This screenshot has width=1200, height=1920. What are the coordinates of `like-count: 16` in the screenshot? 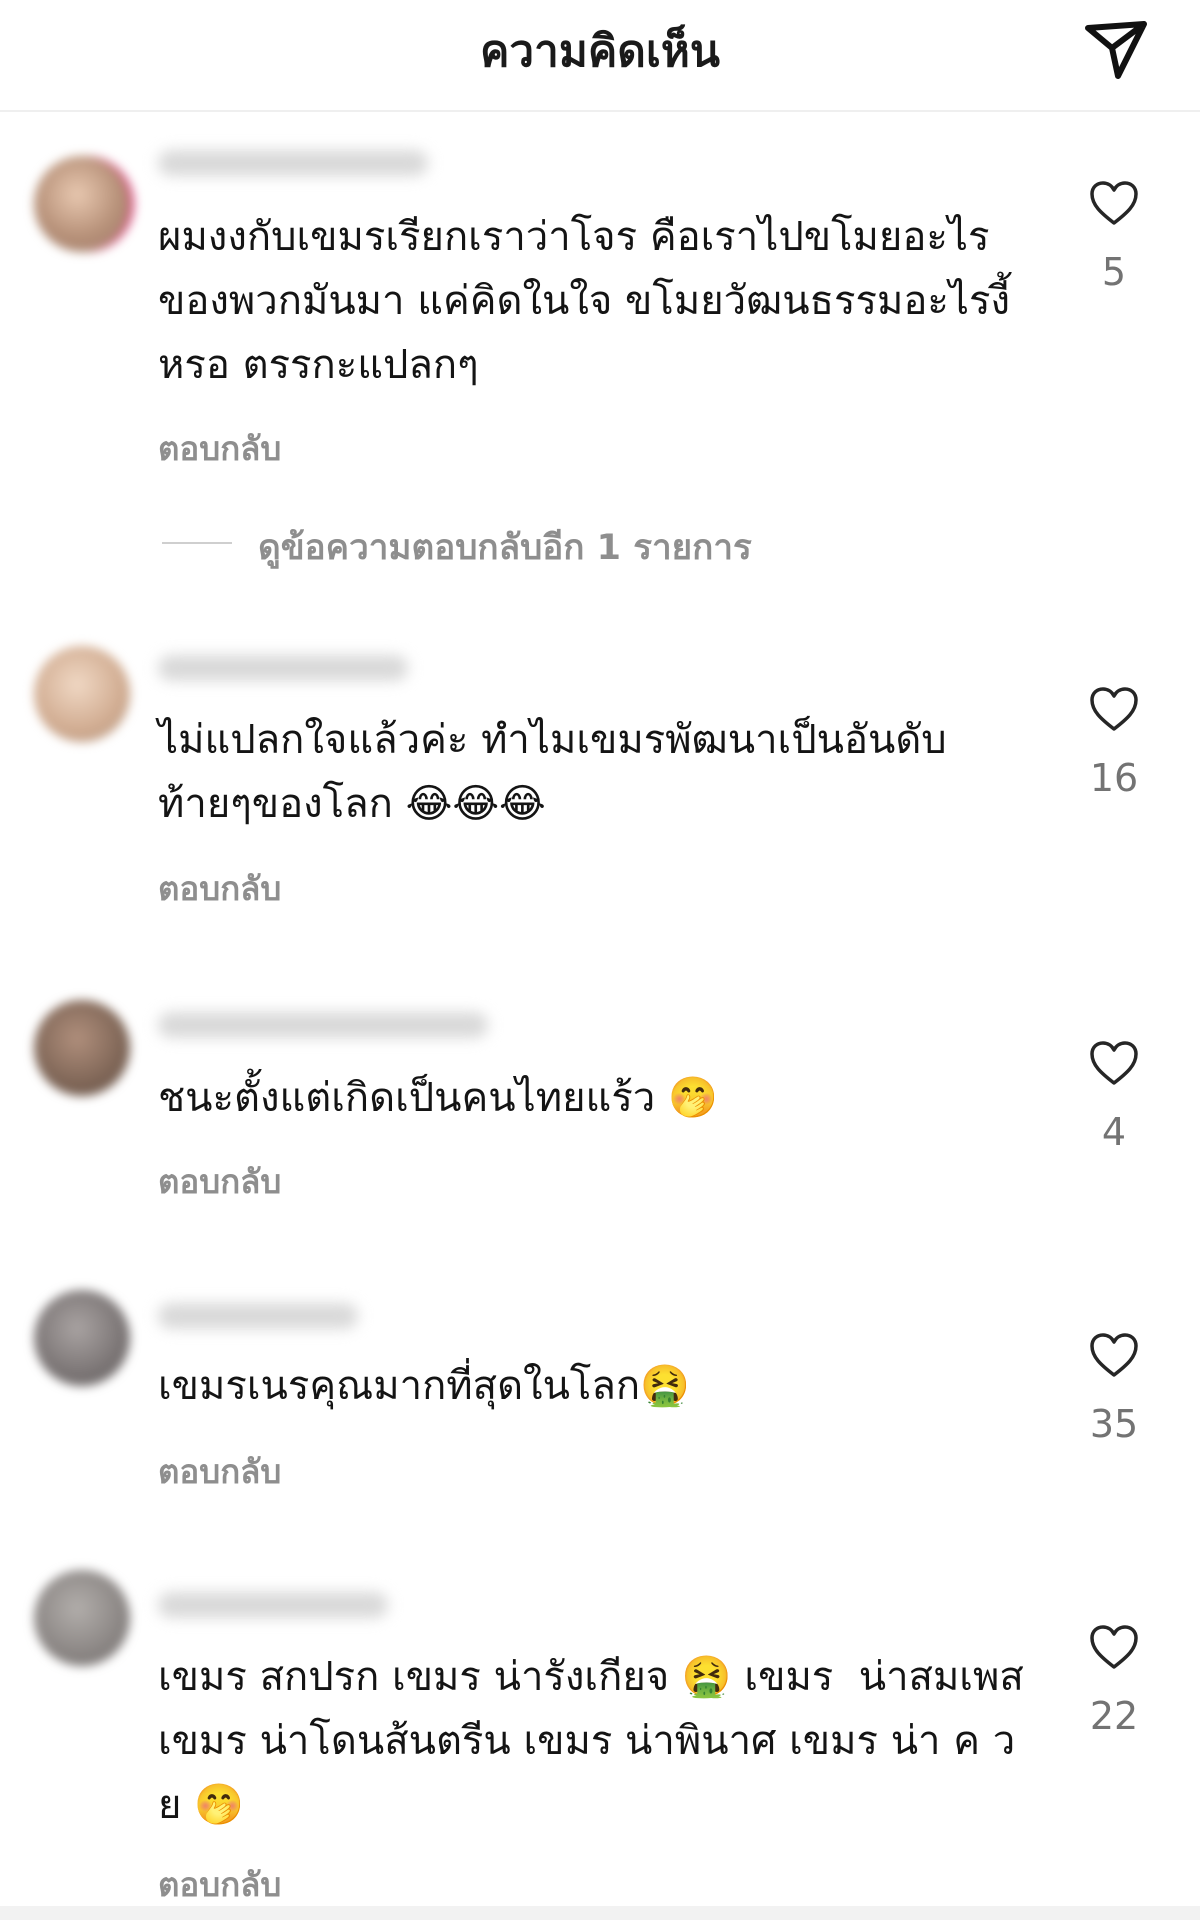 It's located at (1114, 778).